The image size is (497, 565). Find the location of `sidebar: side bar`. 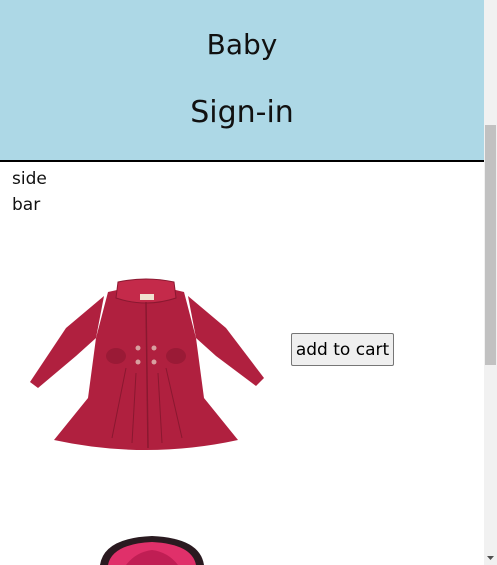

sidebar: side bar is located at coordinates (37, 192).